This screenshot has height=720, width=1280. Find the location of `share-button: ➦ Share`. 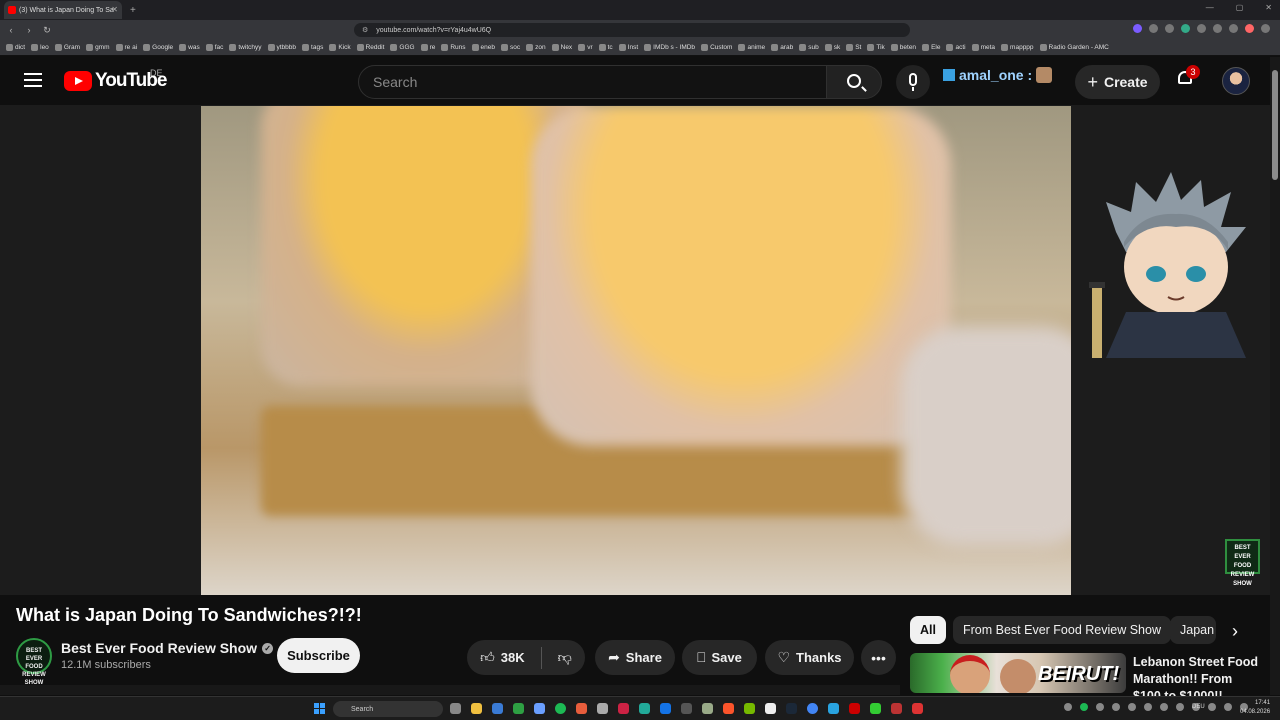

share-button: ➦ Share is located at coordinates (635, 657).